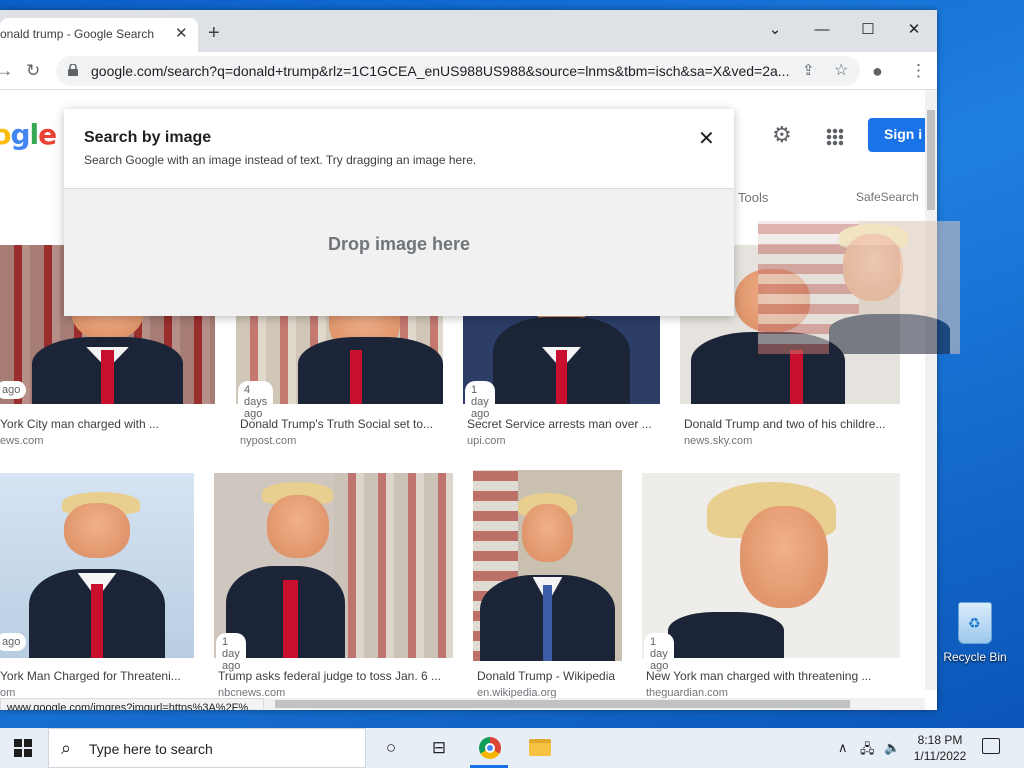  I want to click on search-settings-gear-icon: ⚙, so click(782, 135).